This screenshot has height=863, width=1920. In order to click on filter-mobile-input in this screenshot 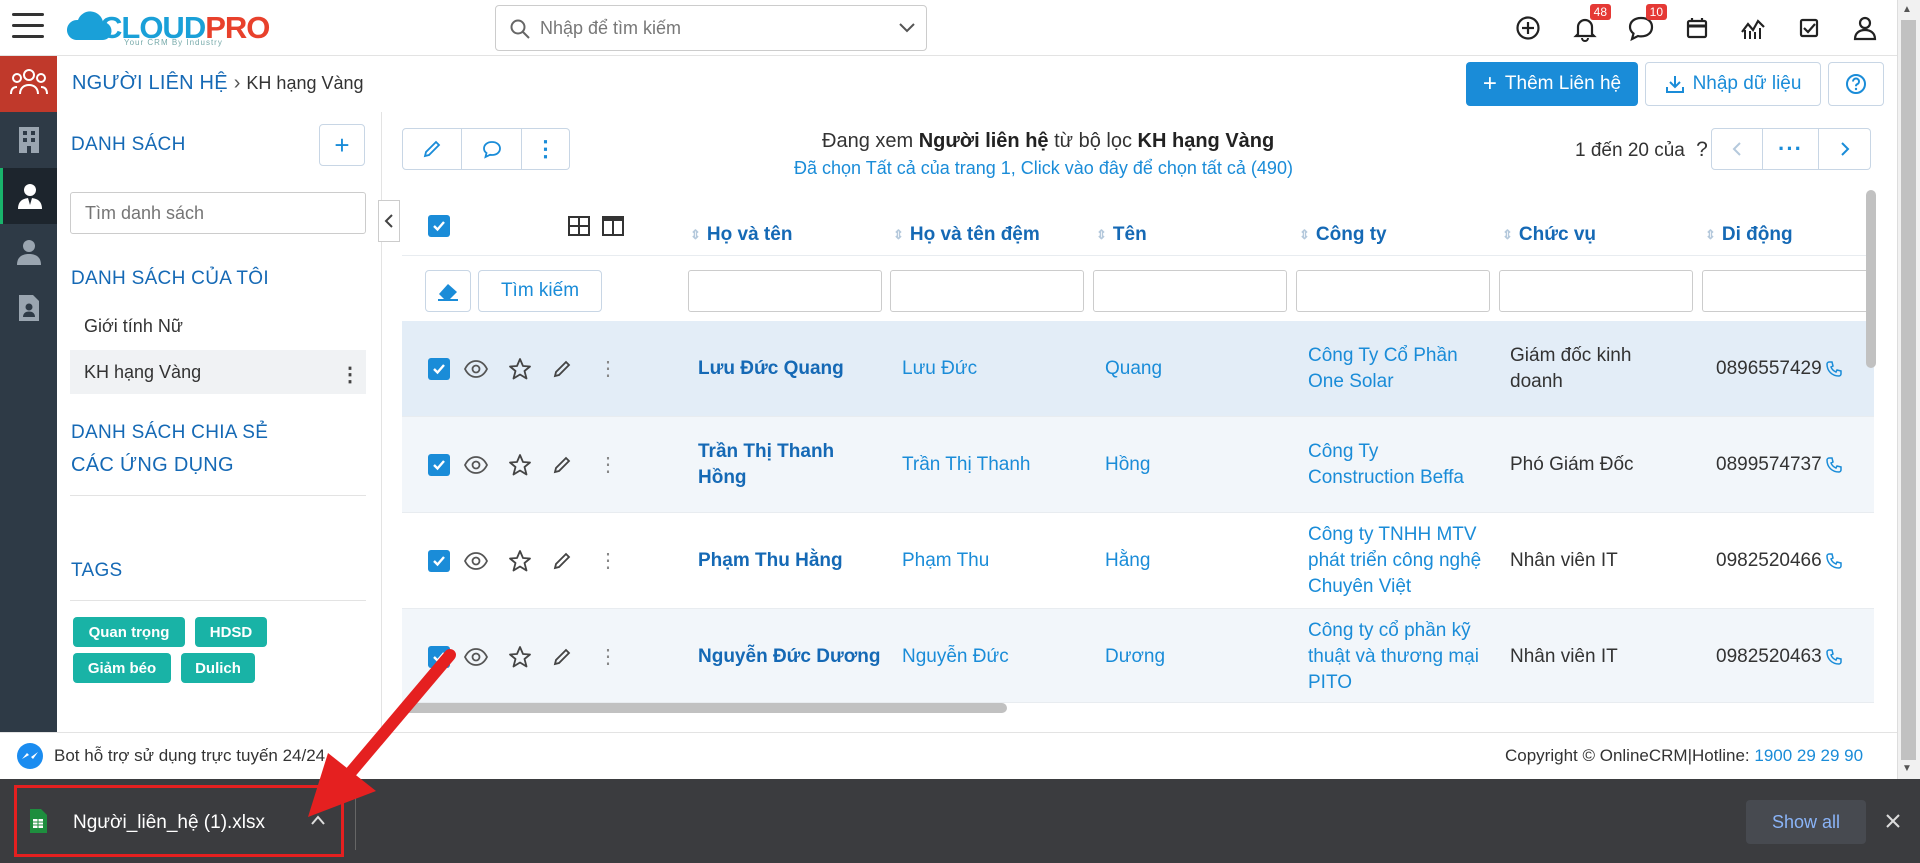, I will do `click(1787, 291)`.